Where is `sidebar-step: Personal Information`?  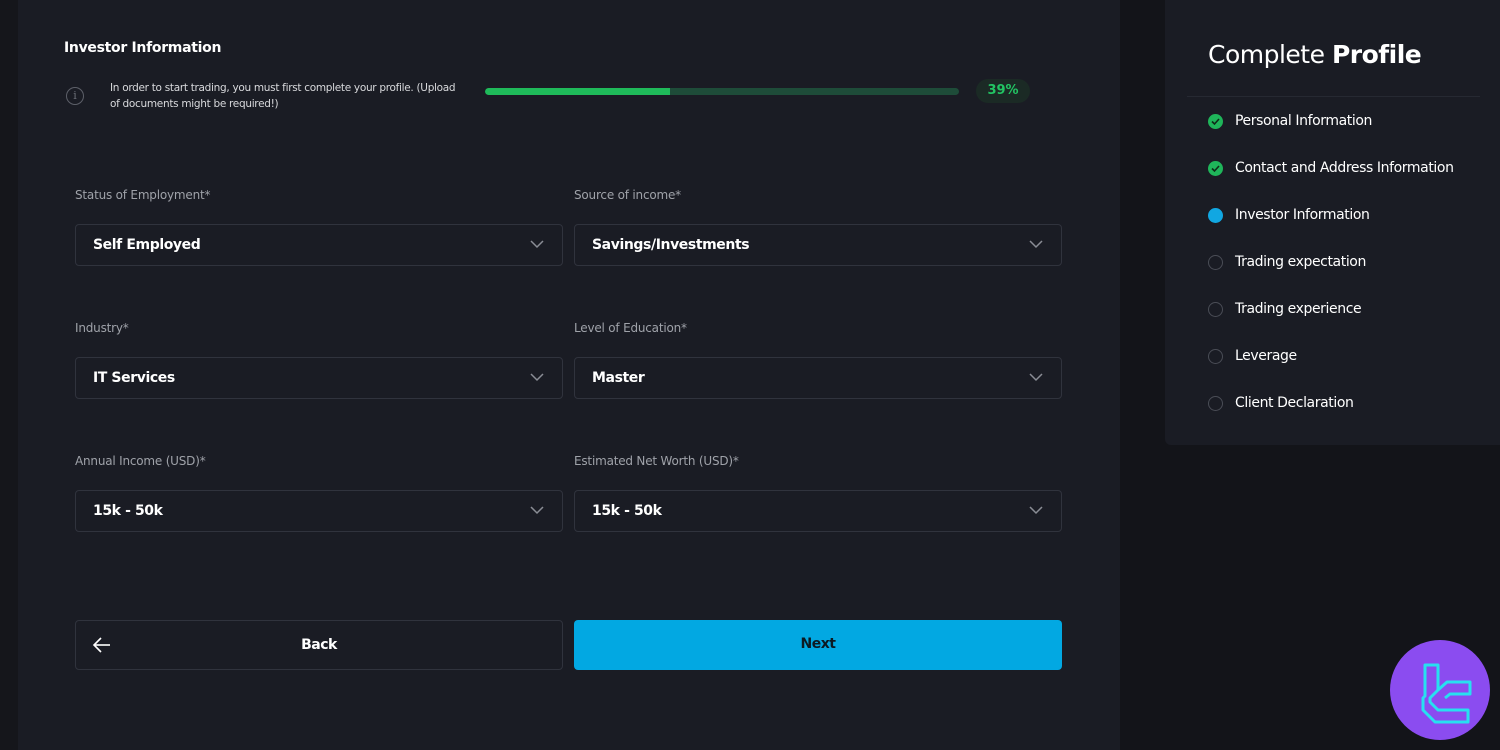 sidebar-step: Personal Information is located at coordinates (1290, 121).